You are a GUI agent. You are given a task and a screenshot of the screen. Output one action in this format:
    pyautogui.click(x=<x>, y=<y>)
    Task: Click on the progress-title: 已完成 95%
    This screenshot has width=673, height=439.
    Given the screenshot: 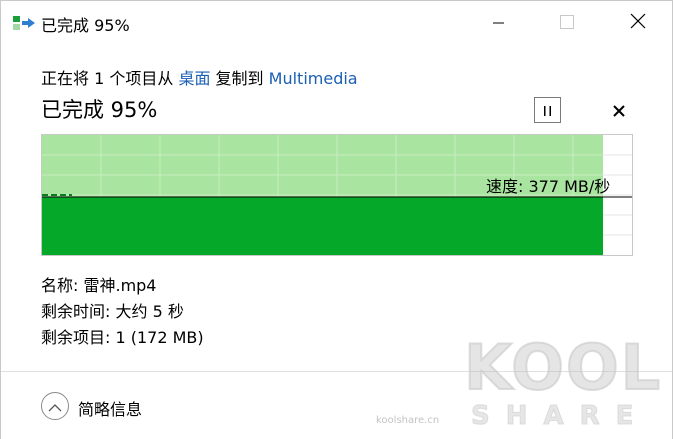 What is the action you would take?
    pyautogui.click(x=99, y=110)
    